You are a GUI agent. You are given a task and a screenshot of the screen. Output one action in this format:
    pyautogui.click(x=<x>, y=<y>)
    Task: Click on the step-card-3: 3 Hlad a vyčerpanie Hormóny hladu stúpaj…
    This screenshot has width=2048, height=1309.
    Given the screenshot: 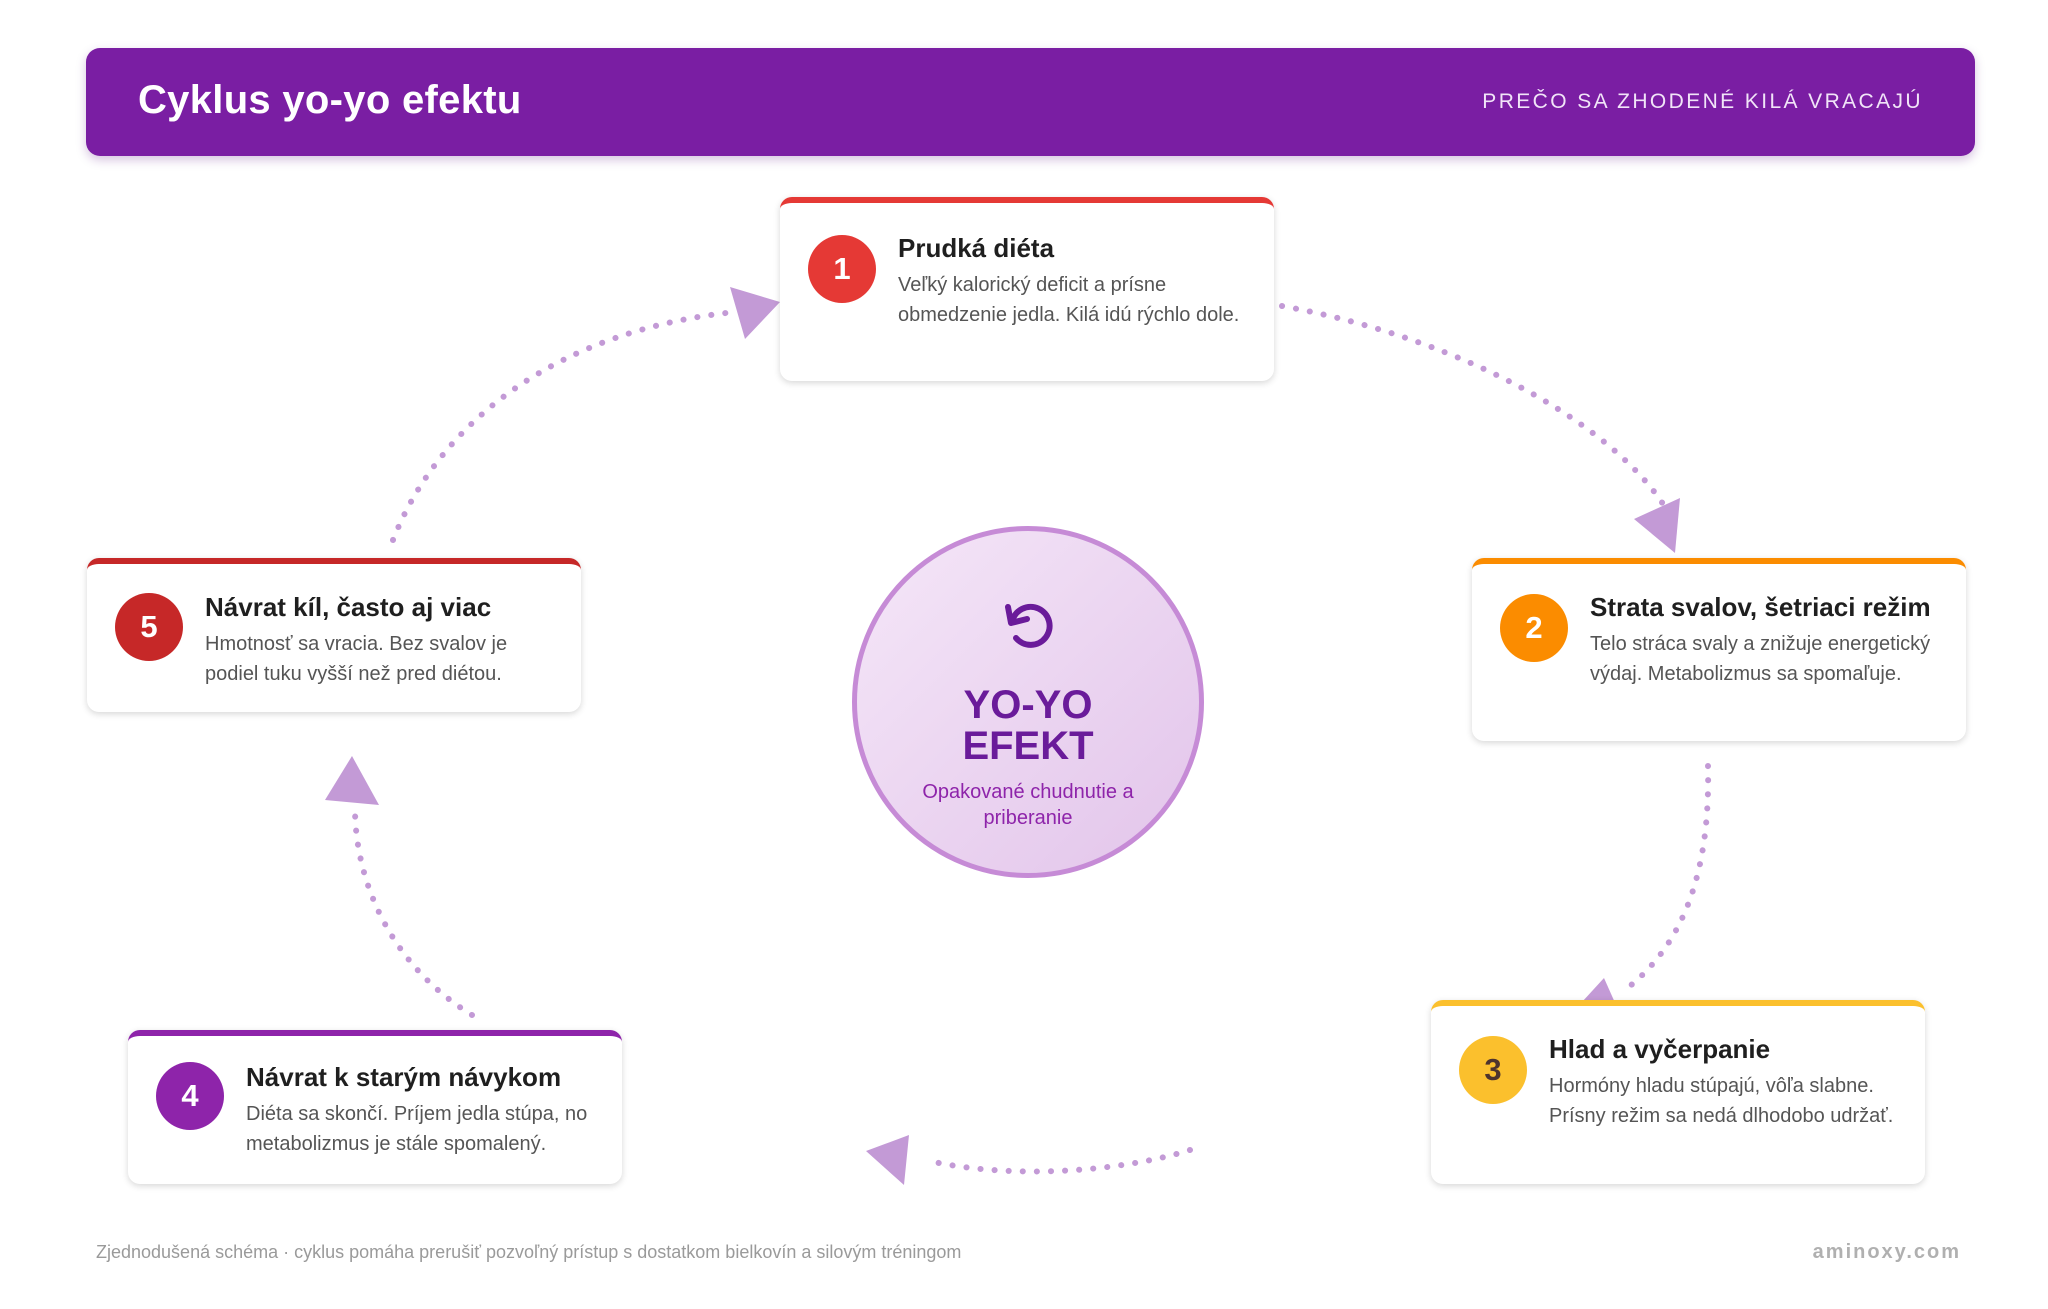 What is the action you would take?
    pyautogui.click(x=1678, y=1092)
    